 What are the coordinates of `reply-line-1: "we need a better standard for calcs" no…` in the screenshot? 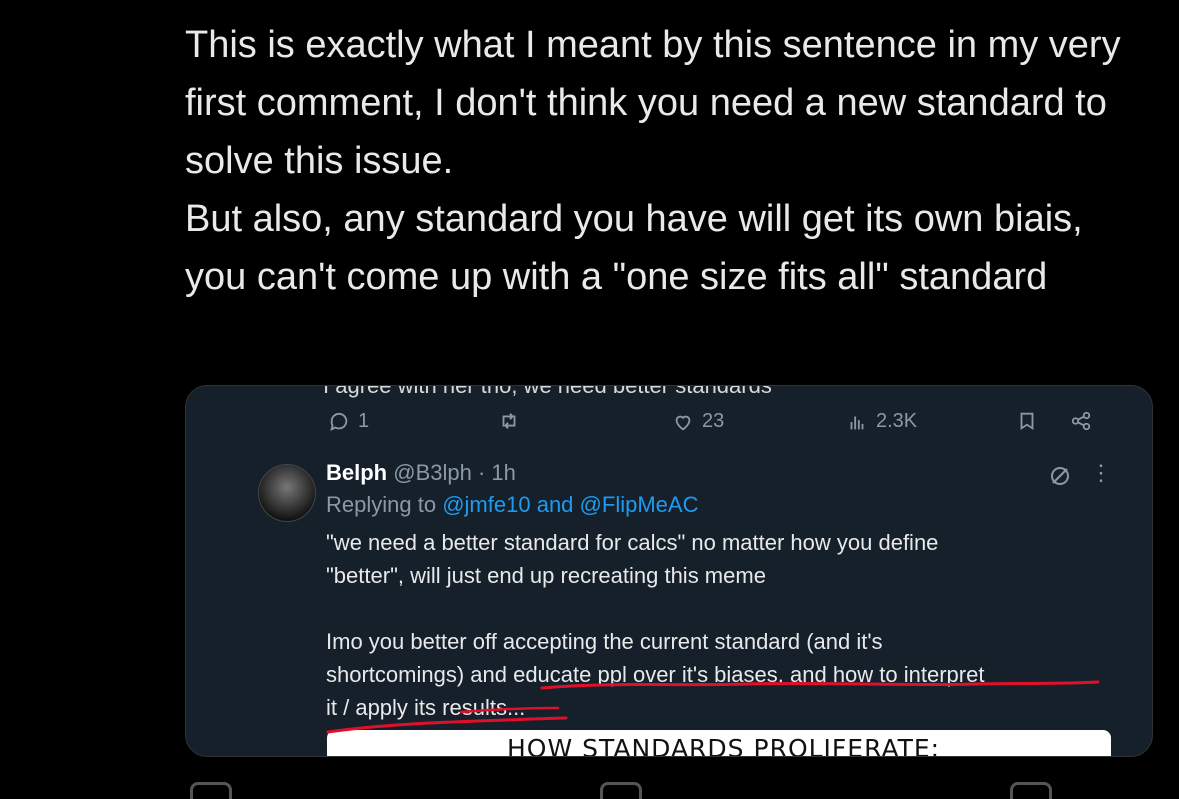 It's located at (632, 542).